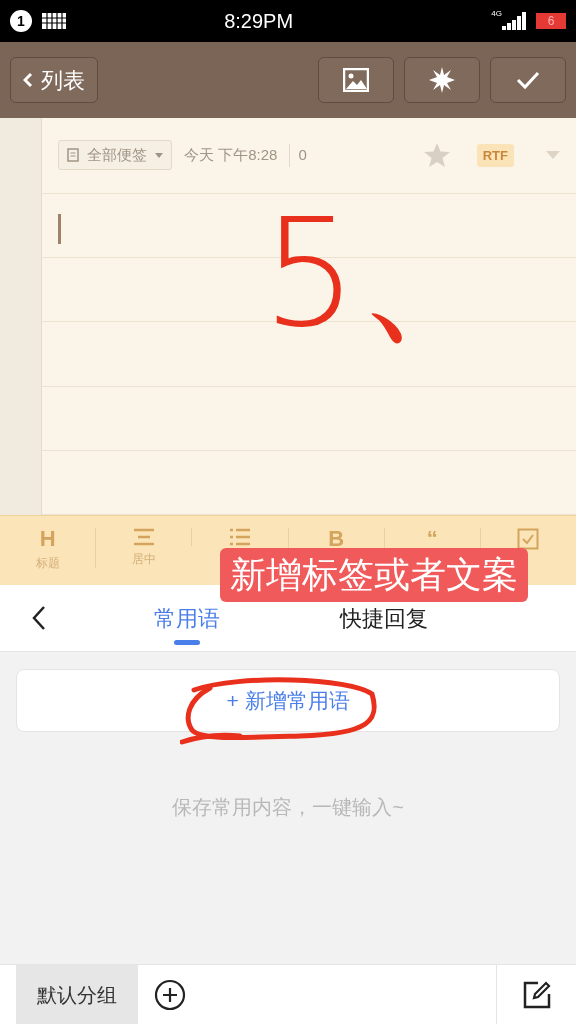 The image size is (576, 1024). What do you see at coordinates (536, 994) in the screenshot?
I see `edit-icon` at bounding box center [536, 994].